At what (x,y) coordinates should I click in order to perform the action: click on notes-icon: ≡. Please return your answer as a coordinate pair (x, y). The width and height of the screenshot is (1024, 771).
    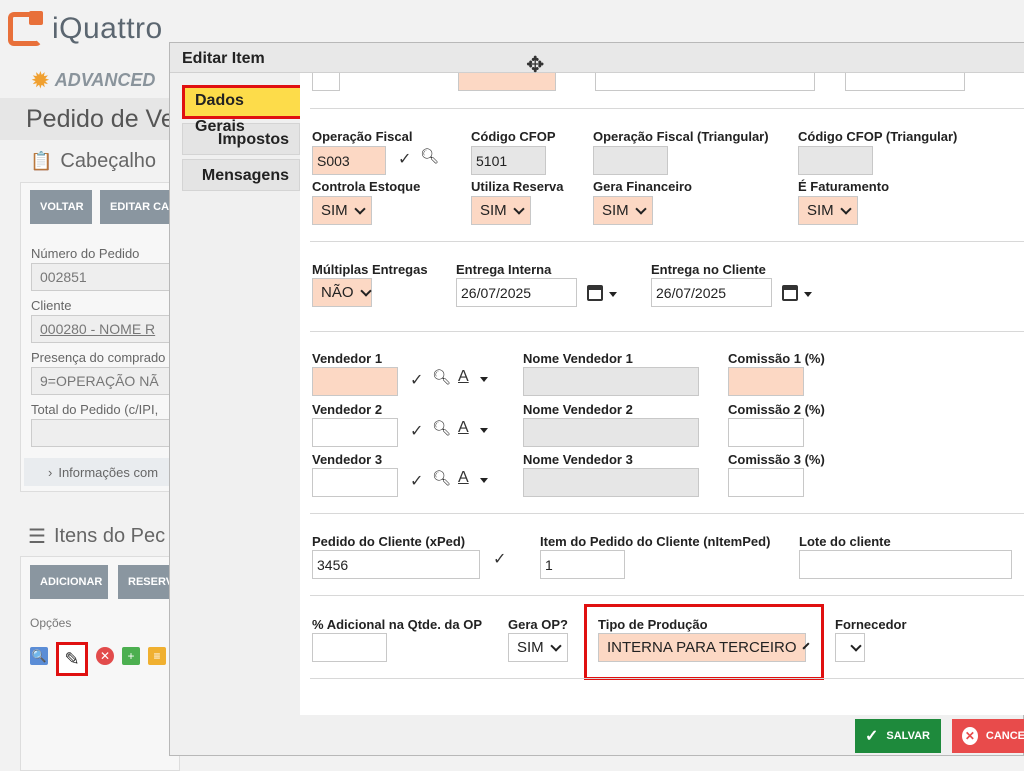
    Looking at the image, I should click on (157, 656).